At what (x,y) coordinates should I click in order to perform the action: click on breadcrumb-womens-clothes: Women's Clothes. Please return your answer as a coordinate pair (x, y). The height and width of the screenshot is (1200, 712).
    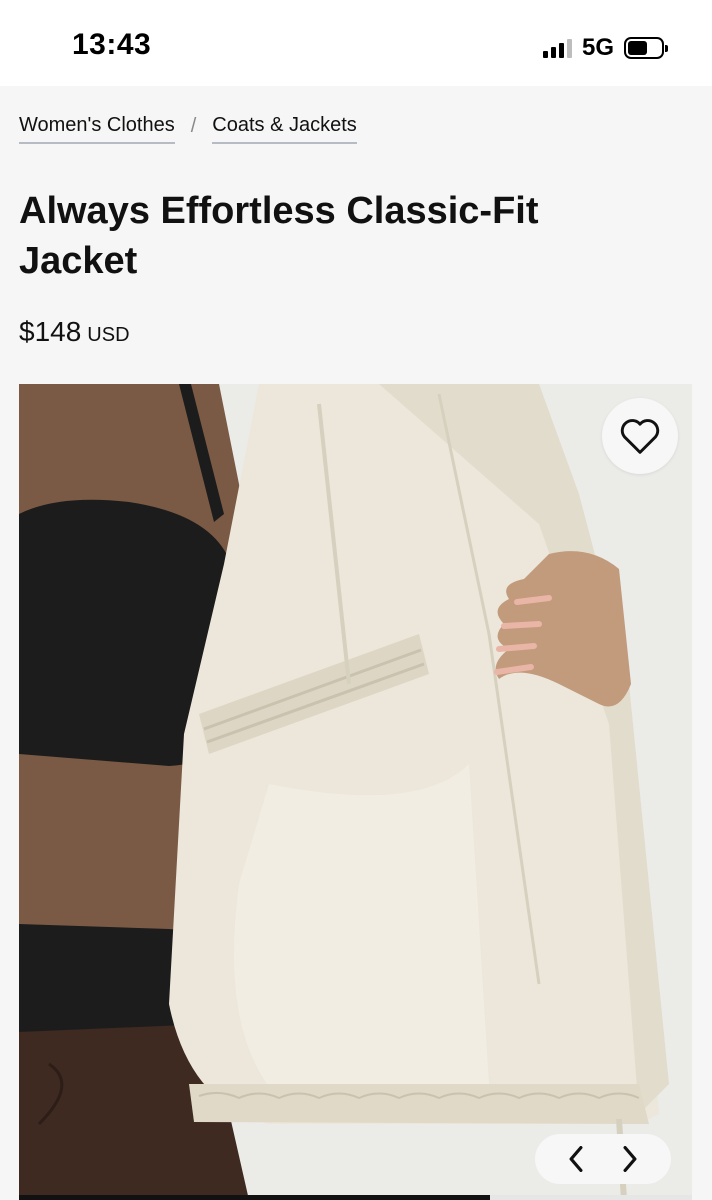
    Looking at the image, I should click on (97, 129).